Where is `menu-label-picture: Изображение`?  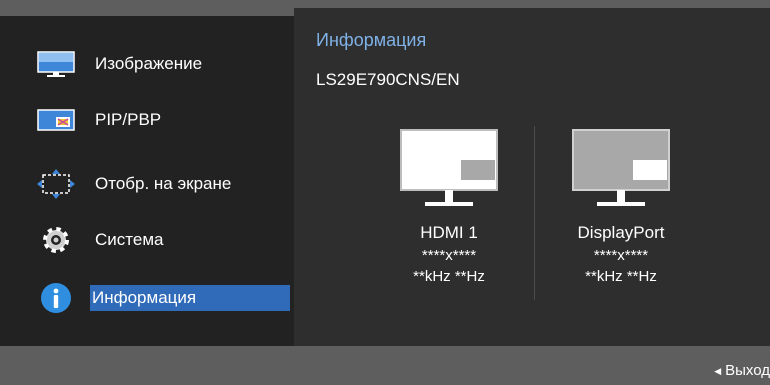 menu-label-picture: Изображение is located at coordinates (149, 63).